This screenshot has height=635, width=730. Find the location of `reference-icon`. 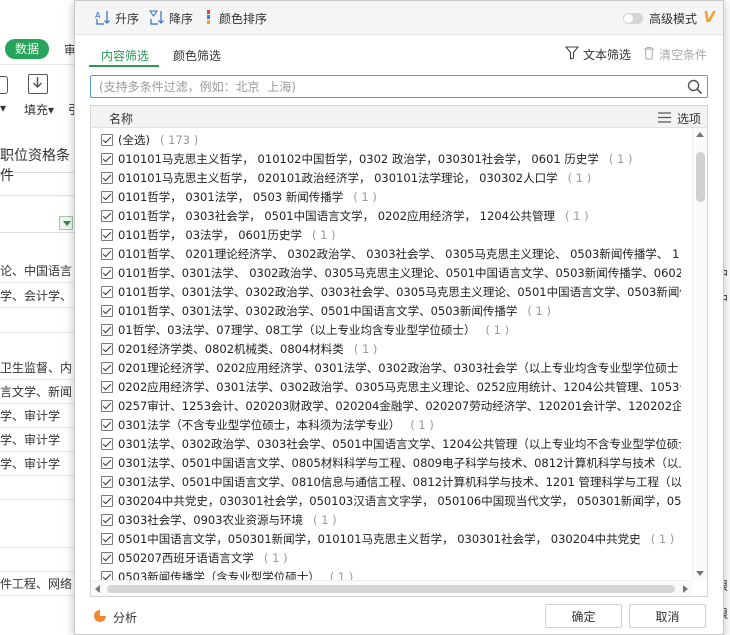

reference-icon is located at coordinates (4, 85).